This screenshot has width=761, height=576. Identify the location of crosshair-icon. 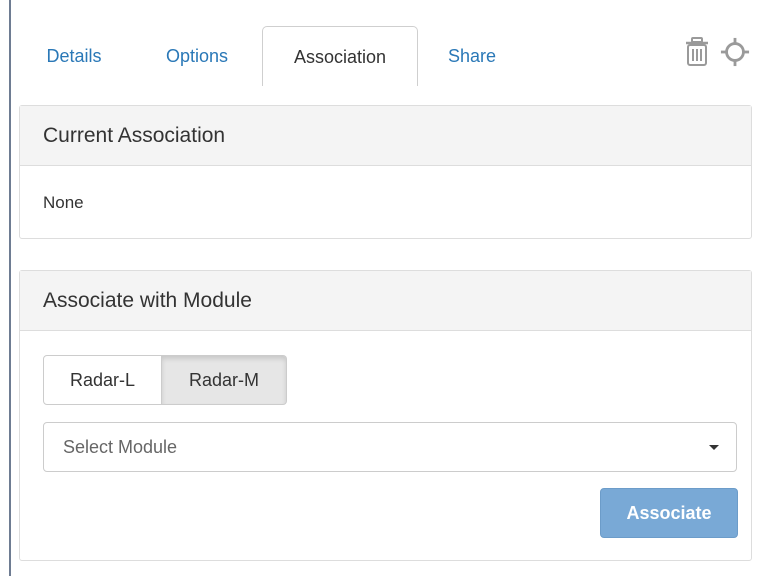
(735, 52).